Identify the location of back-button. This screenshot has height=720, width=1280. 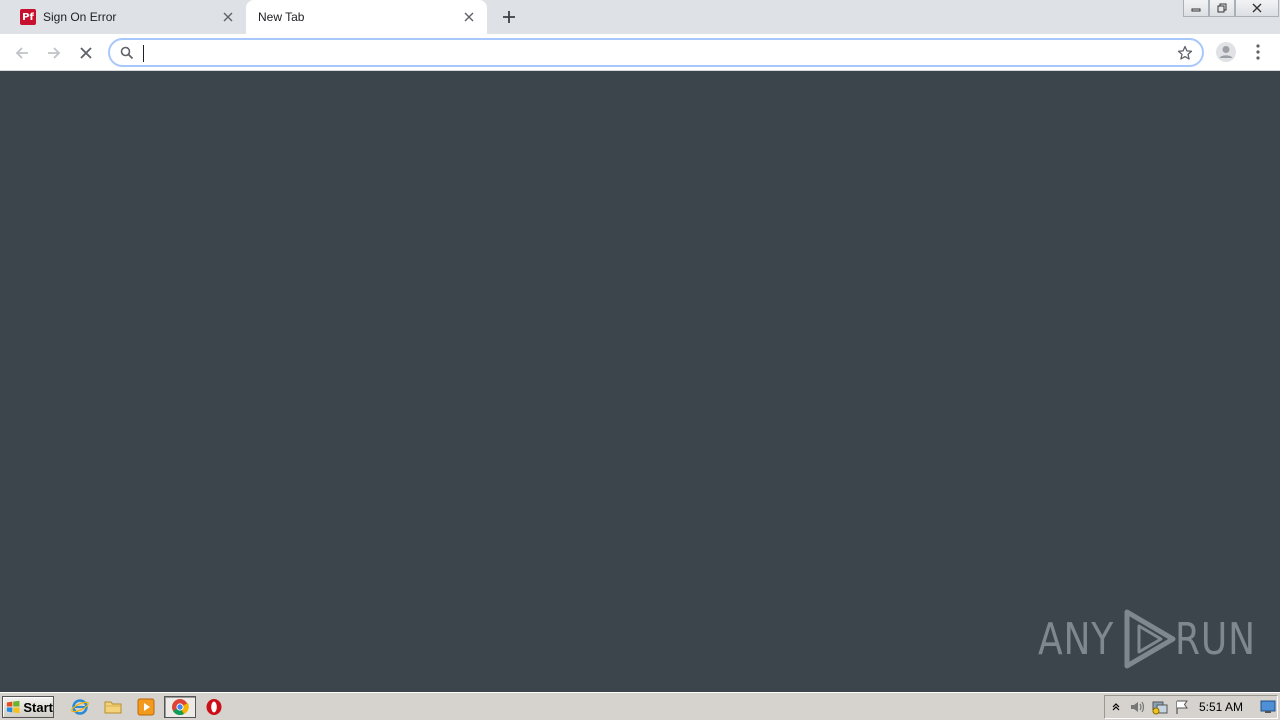
(22, 53).